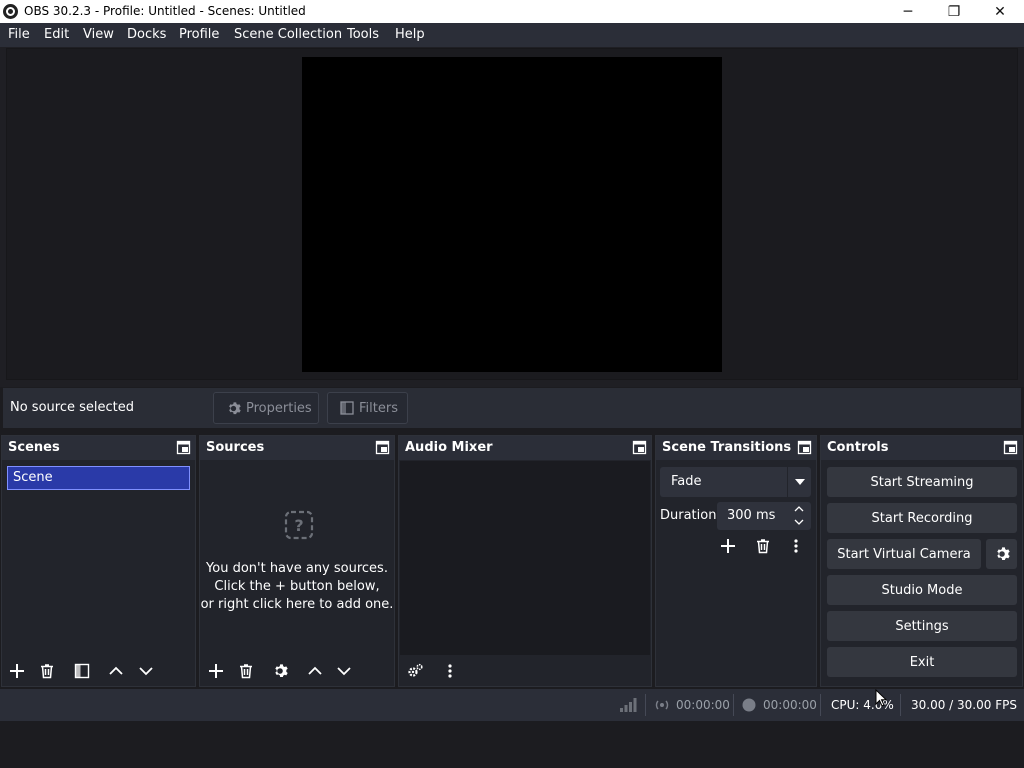 Image resolution: width=1024 pixels, height=768 pixels. I want to click on move-source-up-button, so click(315, 671).